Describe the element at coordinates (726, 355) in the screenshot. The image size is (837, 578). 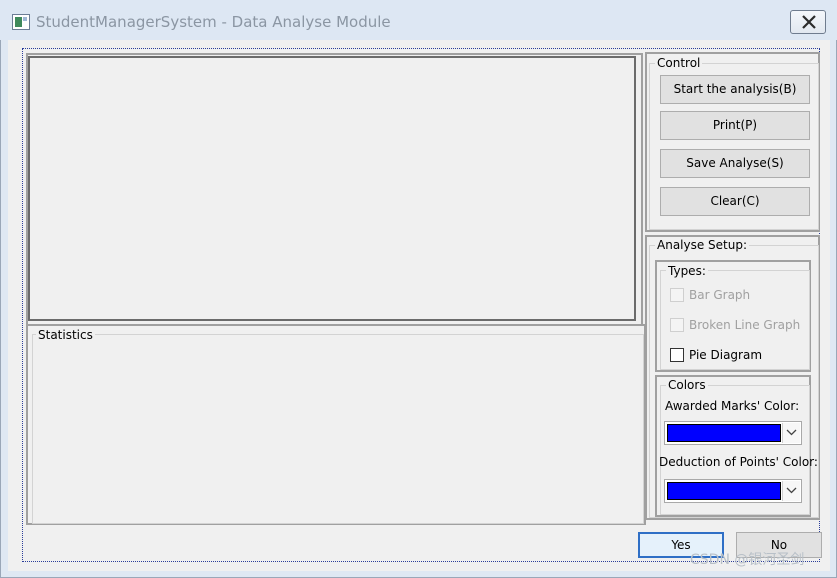
I see `pie-diagram-label: Pie Diagram` at that location.